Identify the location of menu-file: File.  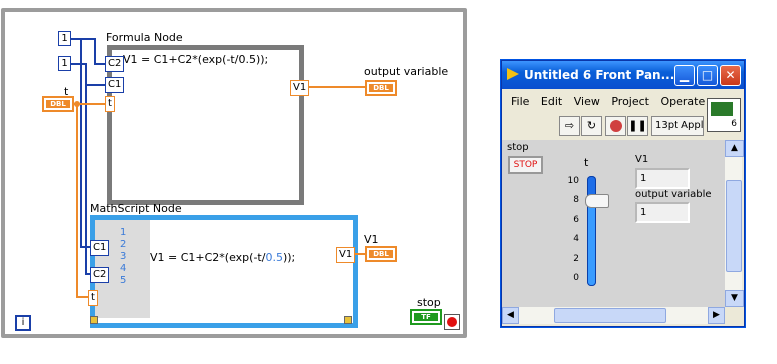
(520, 101).